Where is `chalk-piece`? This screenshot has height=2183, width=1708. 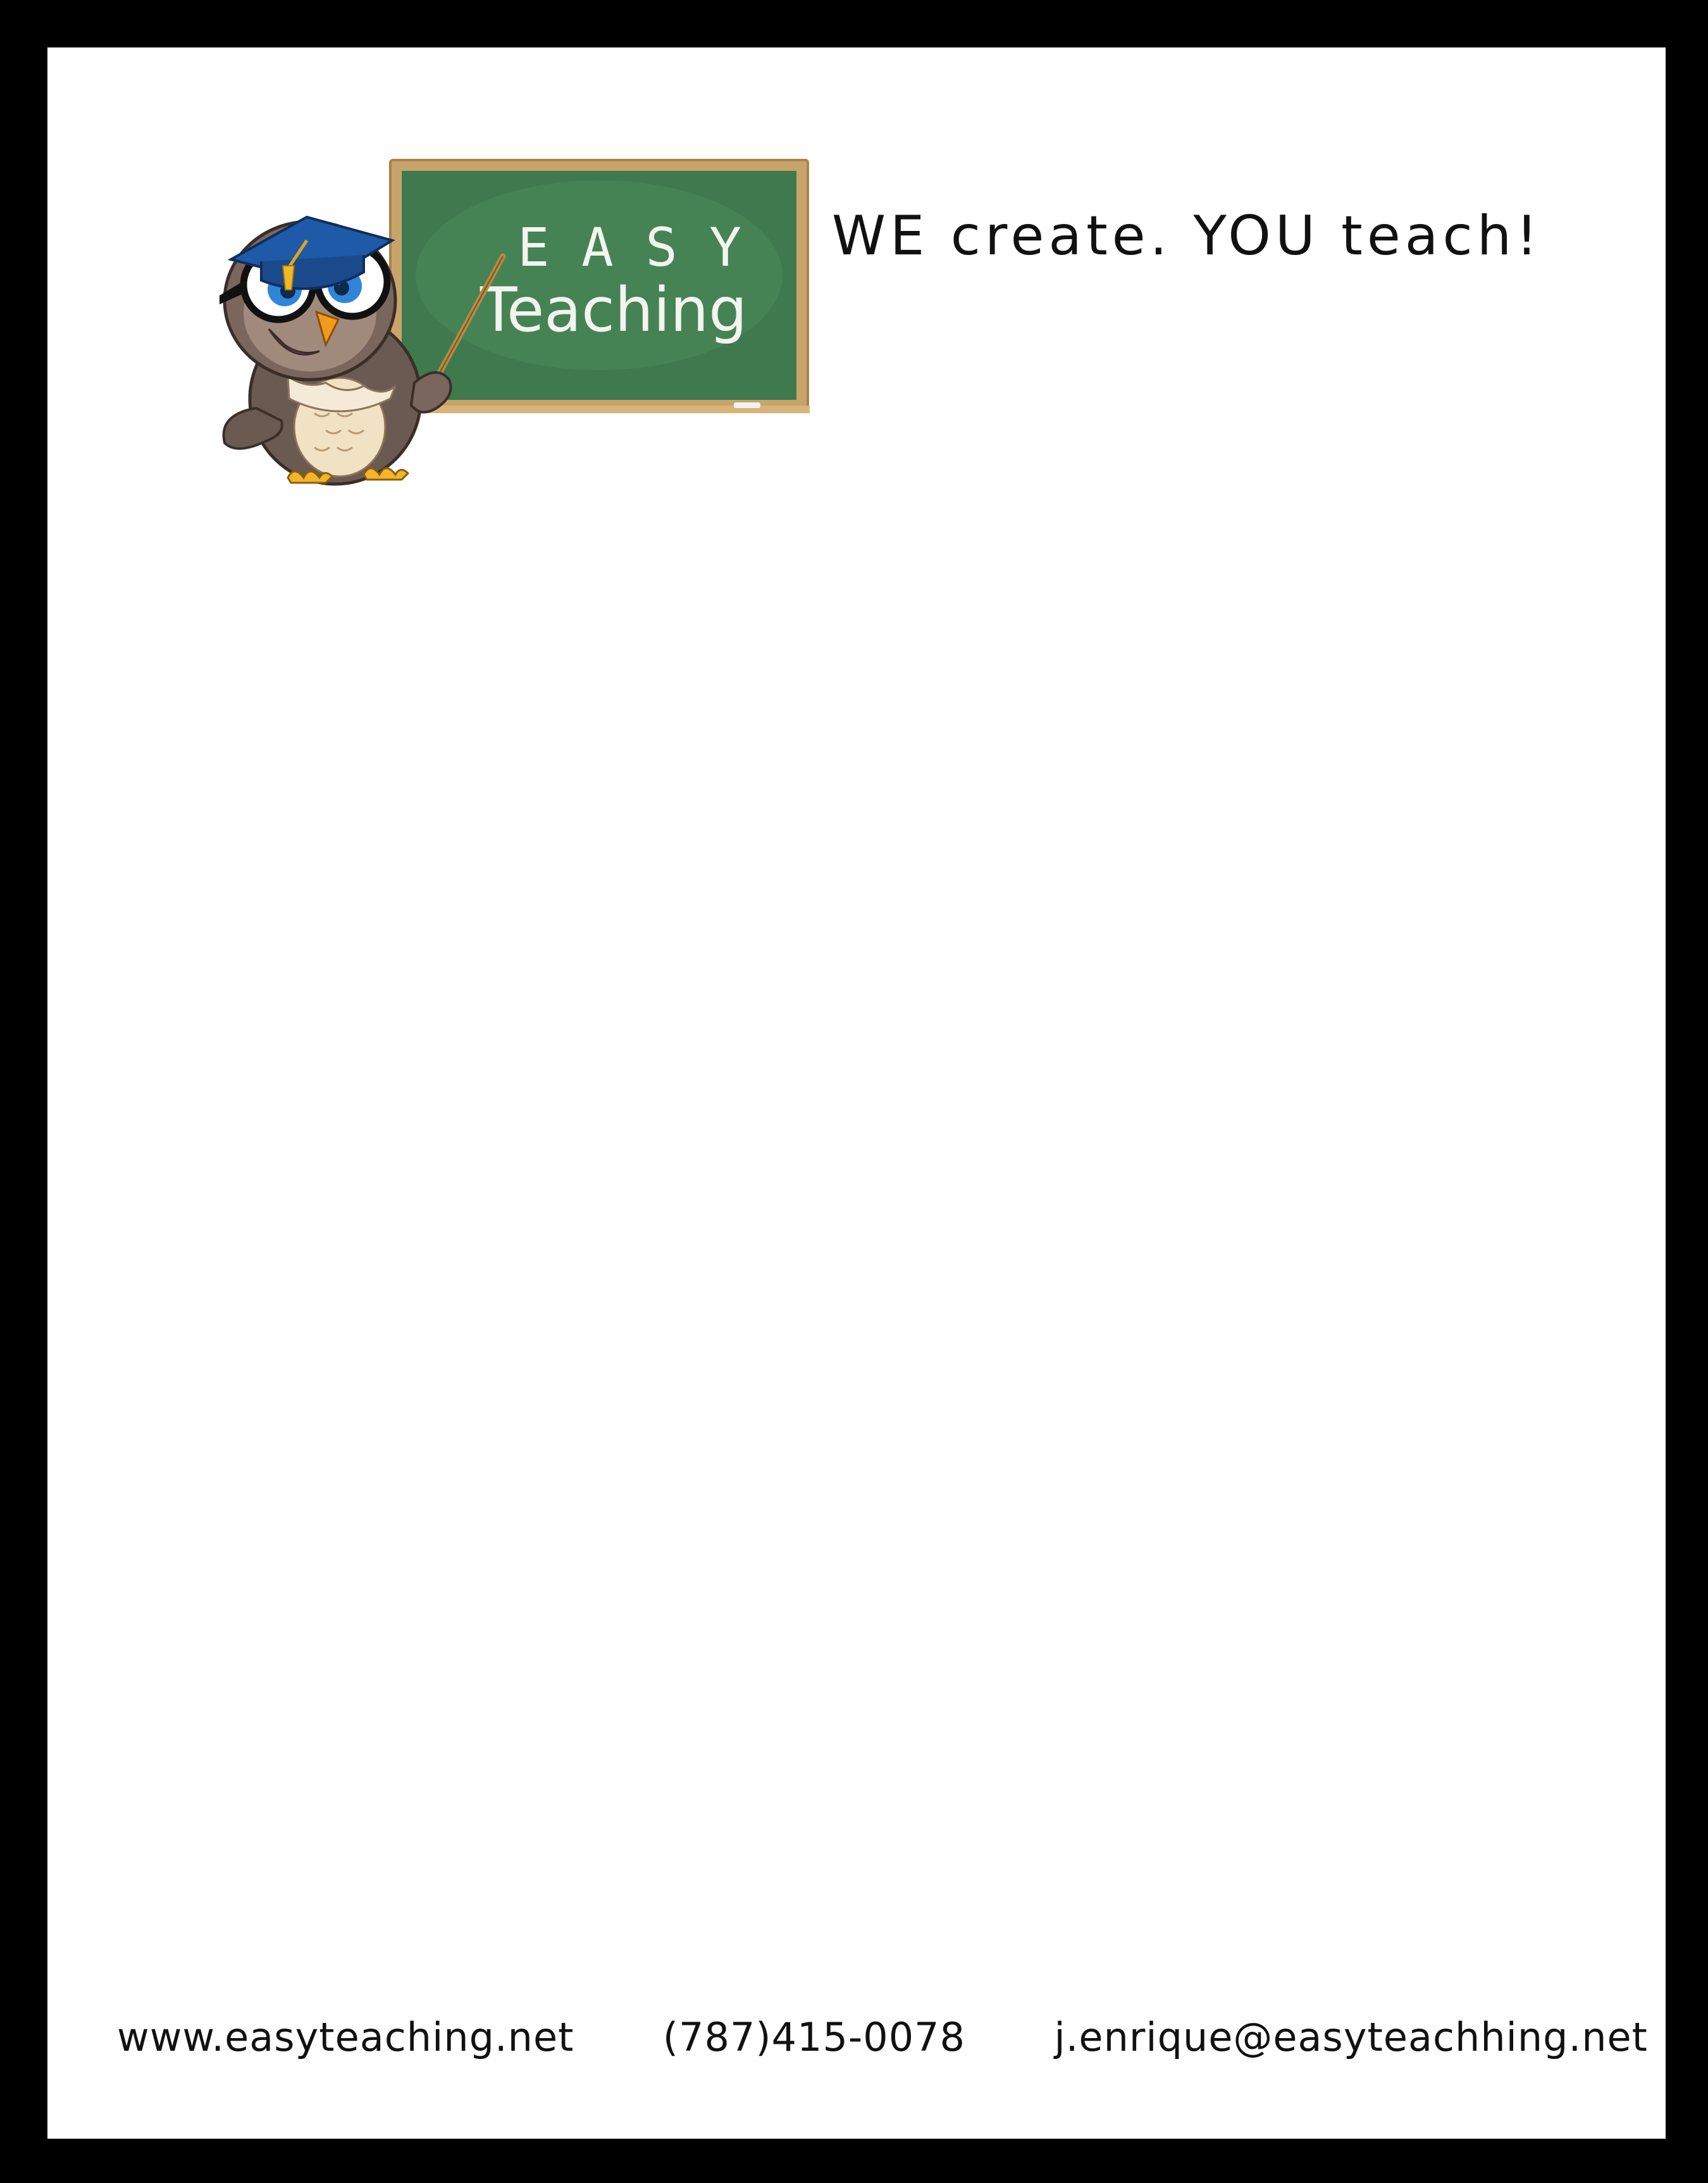 chalk-piece is located at coordinates (747, 405).